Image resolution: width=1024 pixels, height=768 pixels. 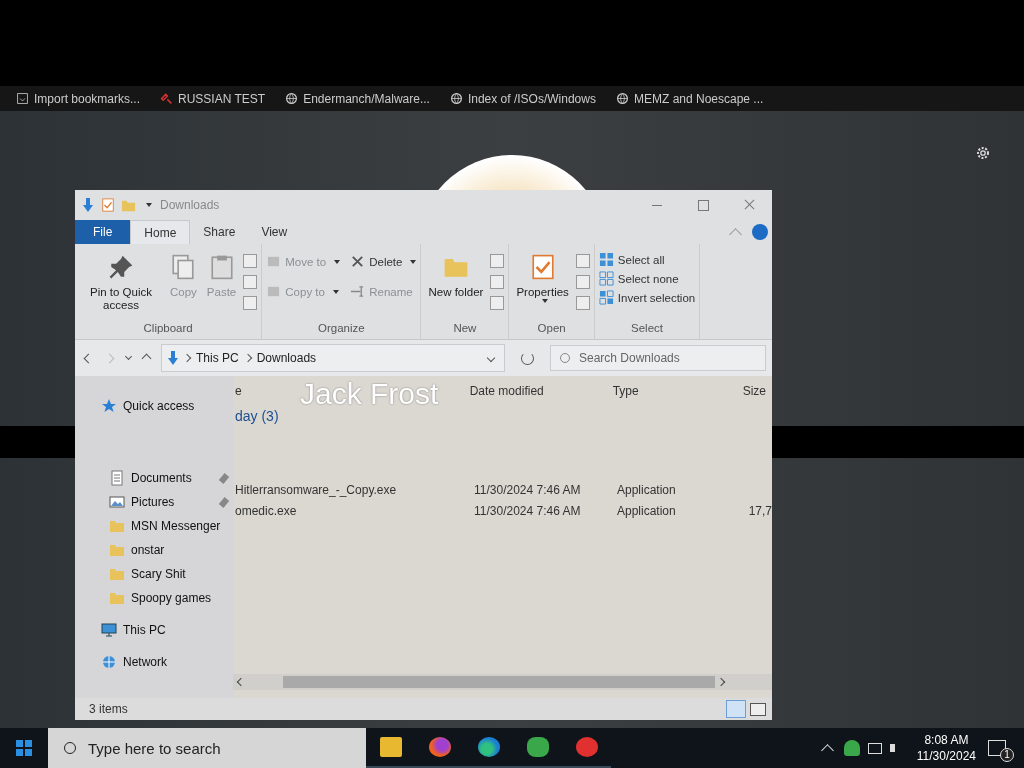 What do you see at coordinates (946, 756) in the screenshot?
I see `date-text: 11/30/2024` at bounding box center [946, 756].